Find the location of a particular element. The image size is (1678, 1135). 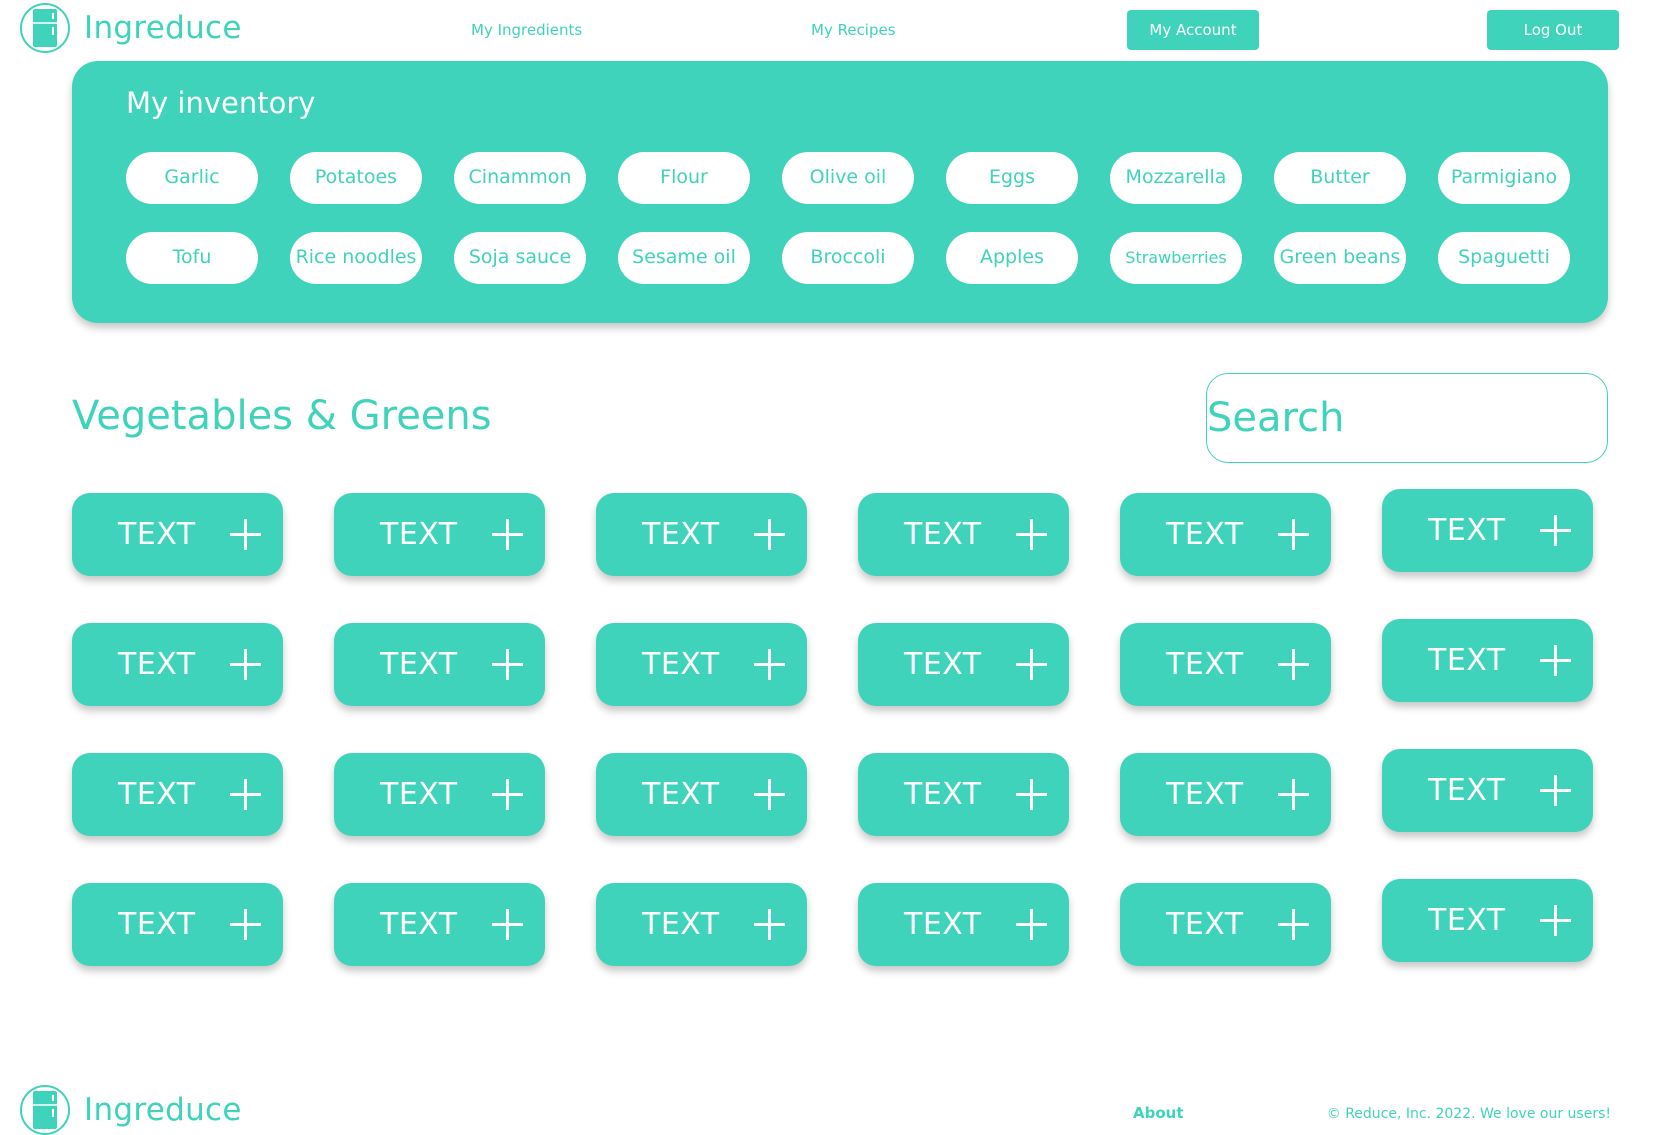

inventory-chip: Apples is located at coordinates (1012, 258).